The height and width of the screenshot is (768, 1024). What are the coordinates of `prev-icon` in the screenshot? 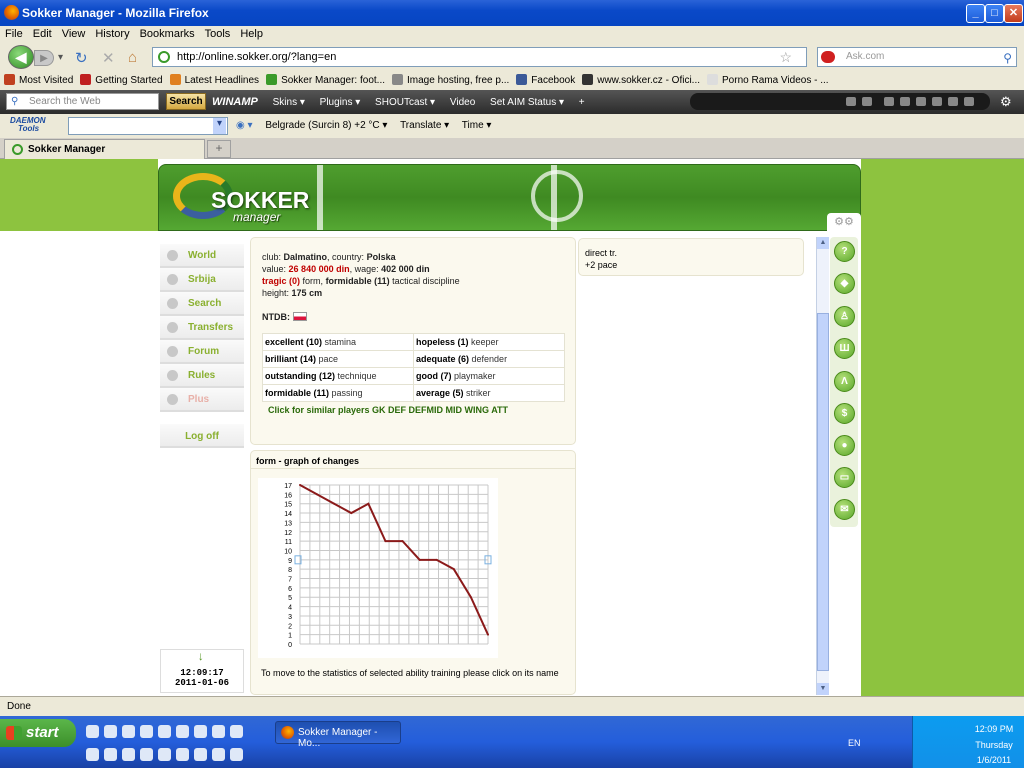 It's located at (889, 101).